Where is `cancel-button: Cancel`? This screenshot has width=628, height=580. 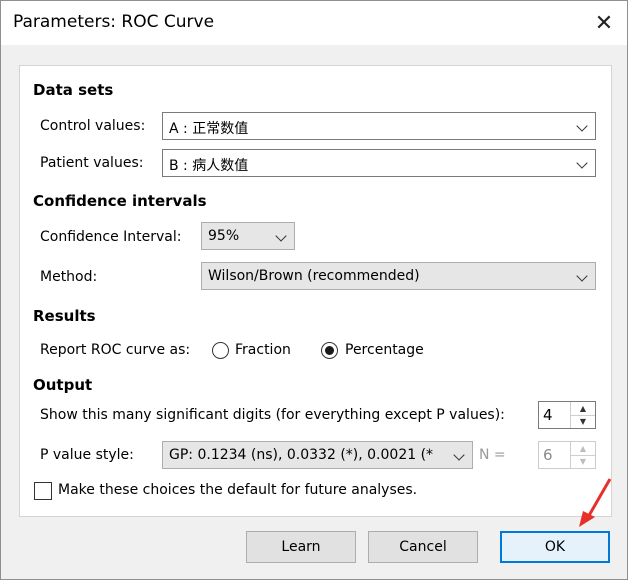 cancel-button: Cancel is located at coordinates (423, 547).